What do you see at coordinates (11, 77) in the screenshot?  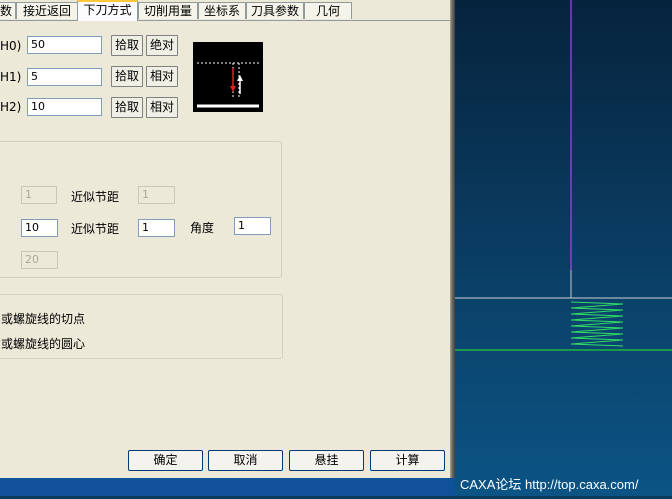 I see `height-label-h1: H1)` at bounding box center [11, 77].